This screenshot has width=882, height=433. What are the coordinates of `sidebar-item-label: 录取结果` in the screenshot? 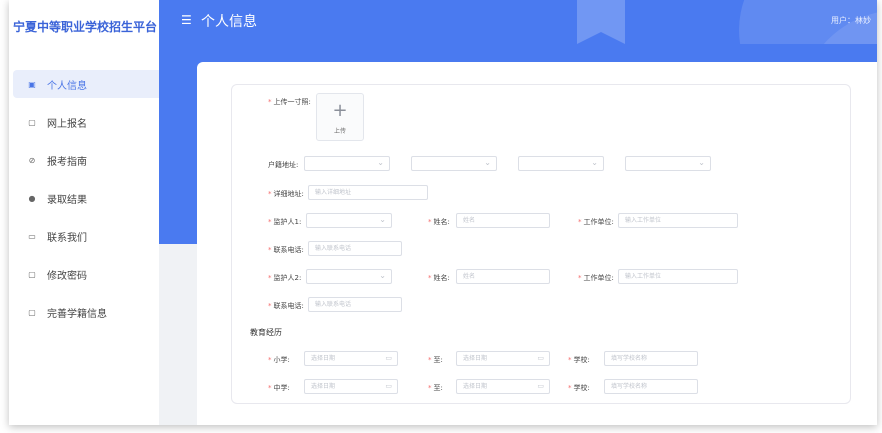 It's located at (67, 200).